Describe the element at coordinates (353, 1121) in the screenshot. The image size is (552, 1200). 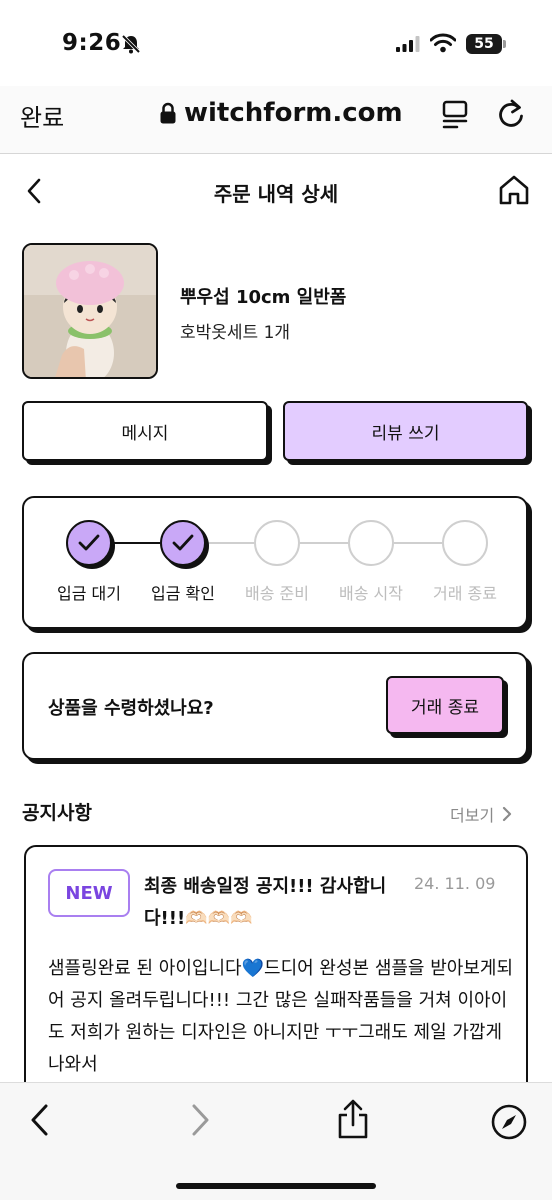
I see `share-icon` at that location.